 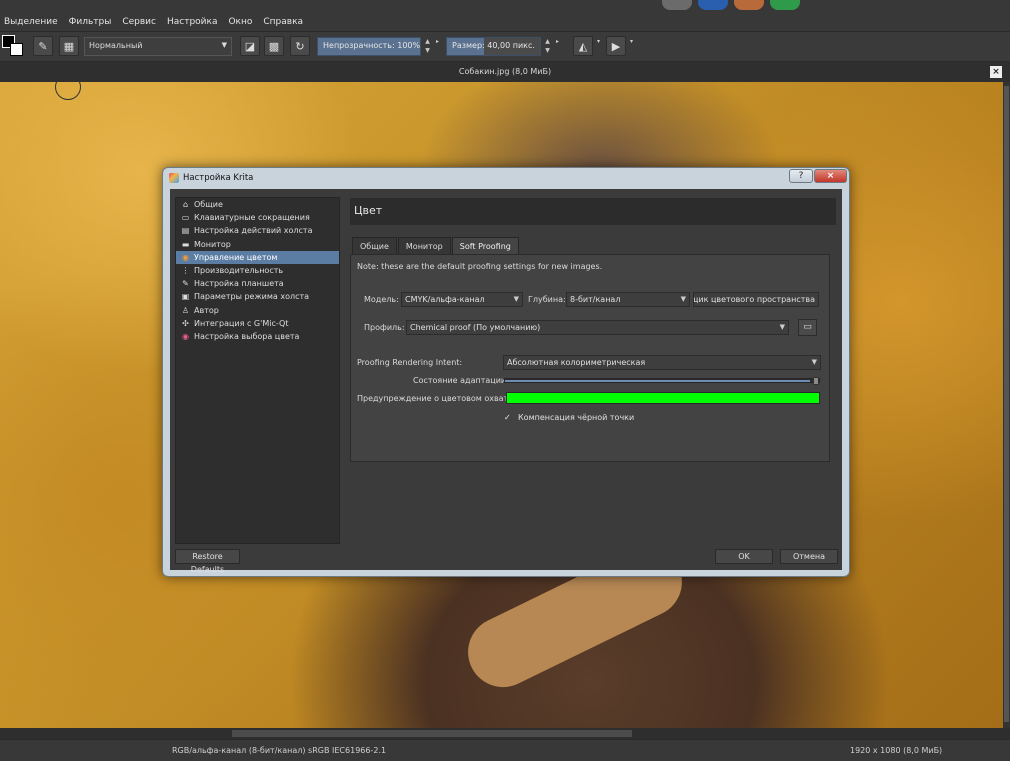 I want to click on open-profile-button: ▭, so click(x=807, y=327).